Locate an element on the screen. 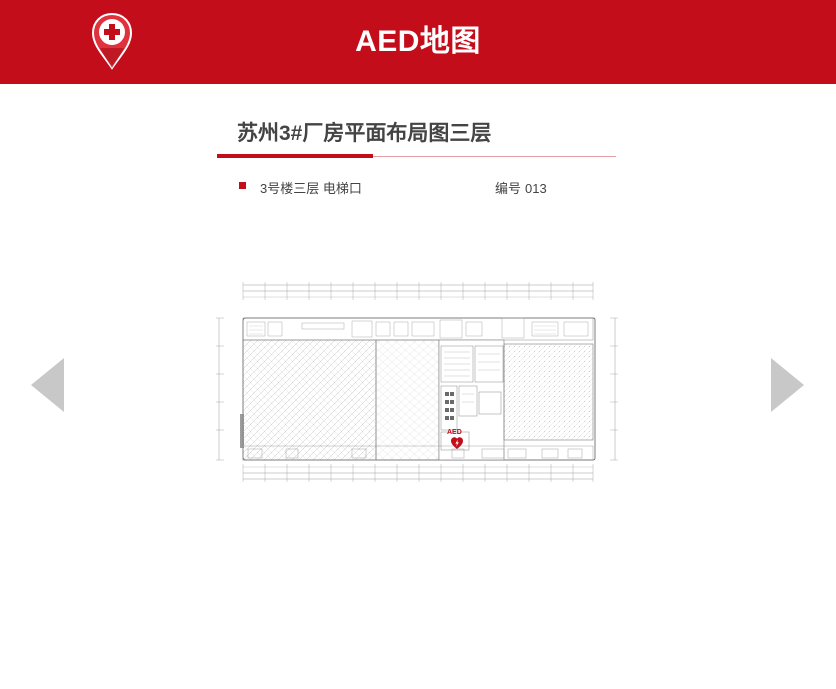 This screenshot has width=836, height=689. next-arrow-button is located at coordinates (788, 385).